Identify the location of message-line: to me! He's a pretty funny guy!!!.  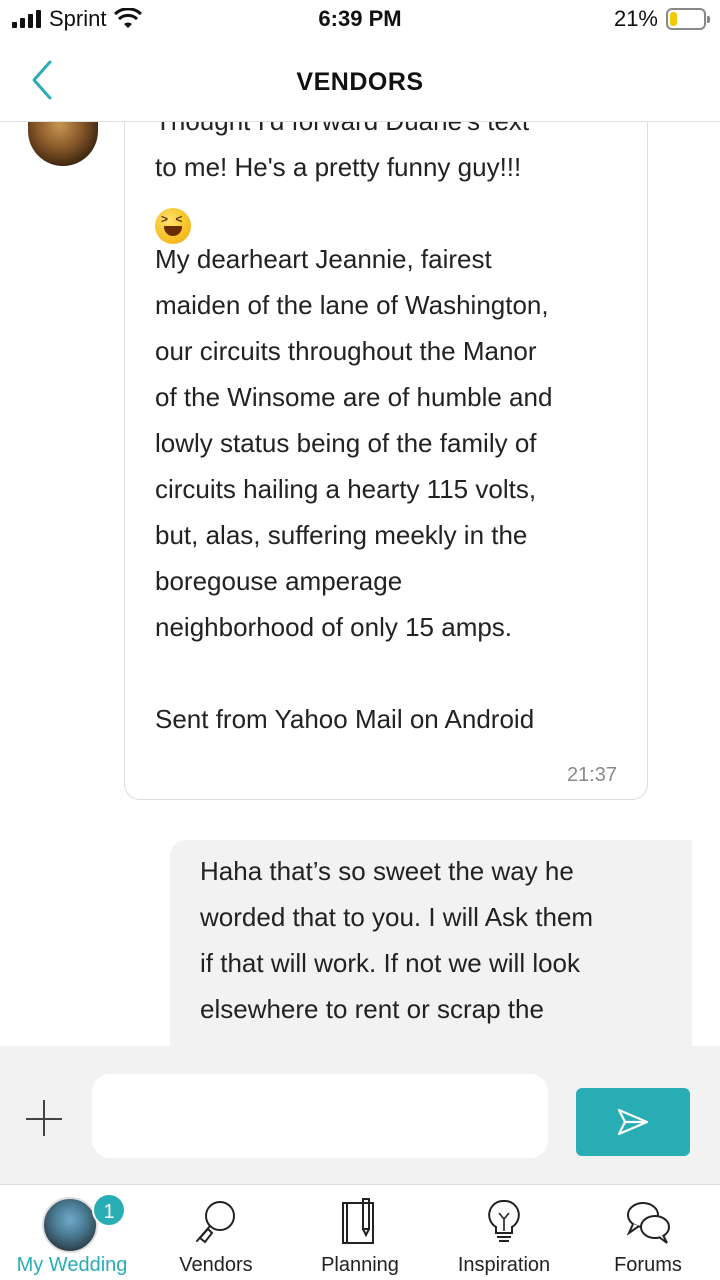
(338, 167).